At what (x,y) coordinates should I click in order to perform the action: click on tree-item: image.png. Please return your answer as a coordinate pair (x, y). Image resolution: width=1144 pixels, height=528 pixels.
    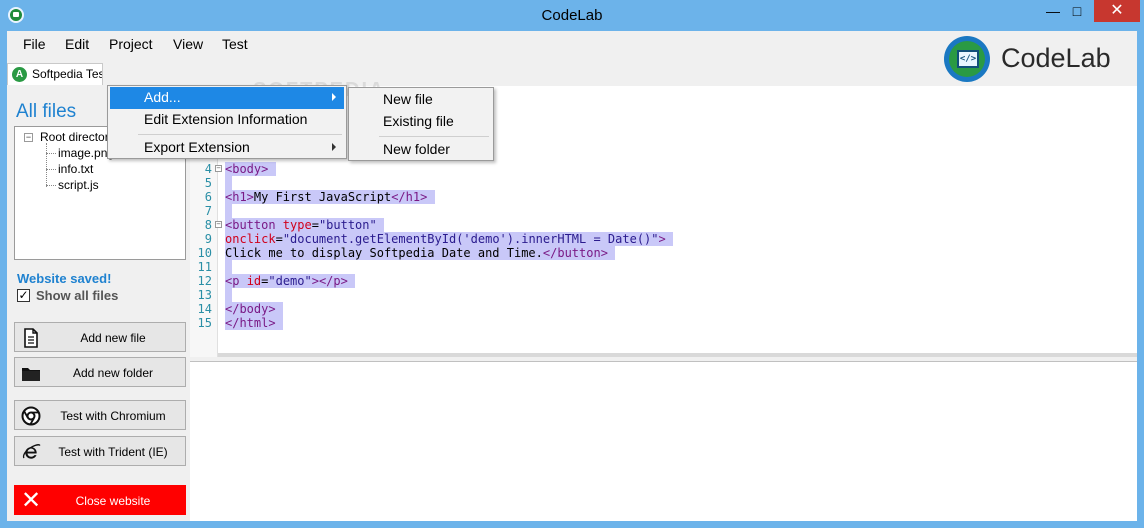
    Looking at the image, I should click on (86, 153).